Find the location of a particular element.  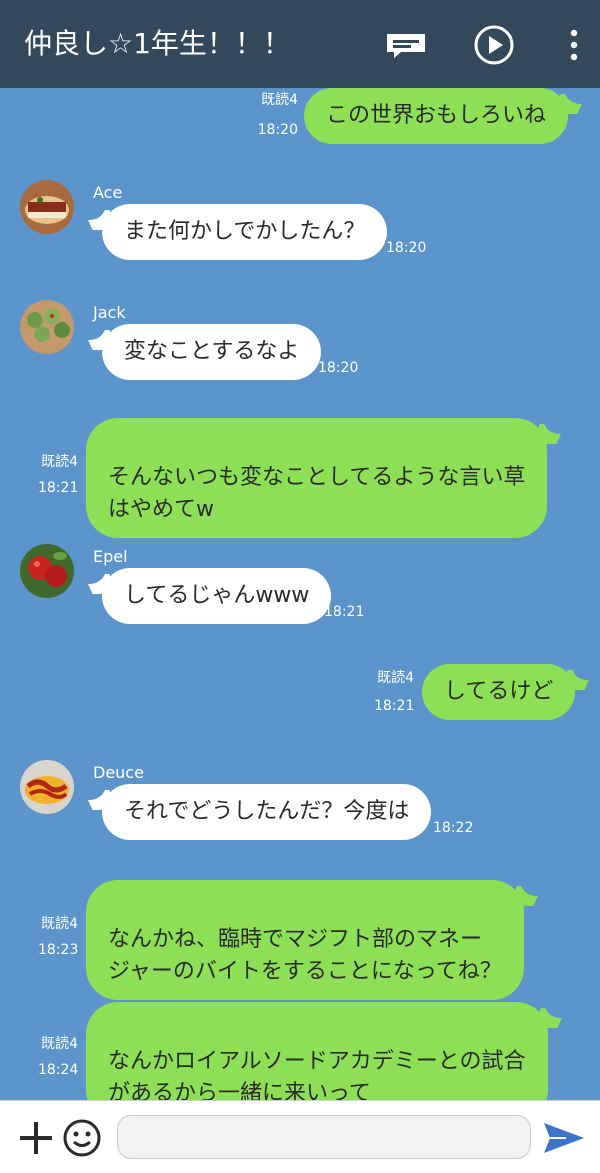

message-text: してるけど is located at coordinates (499, 691).